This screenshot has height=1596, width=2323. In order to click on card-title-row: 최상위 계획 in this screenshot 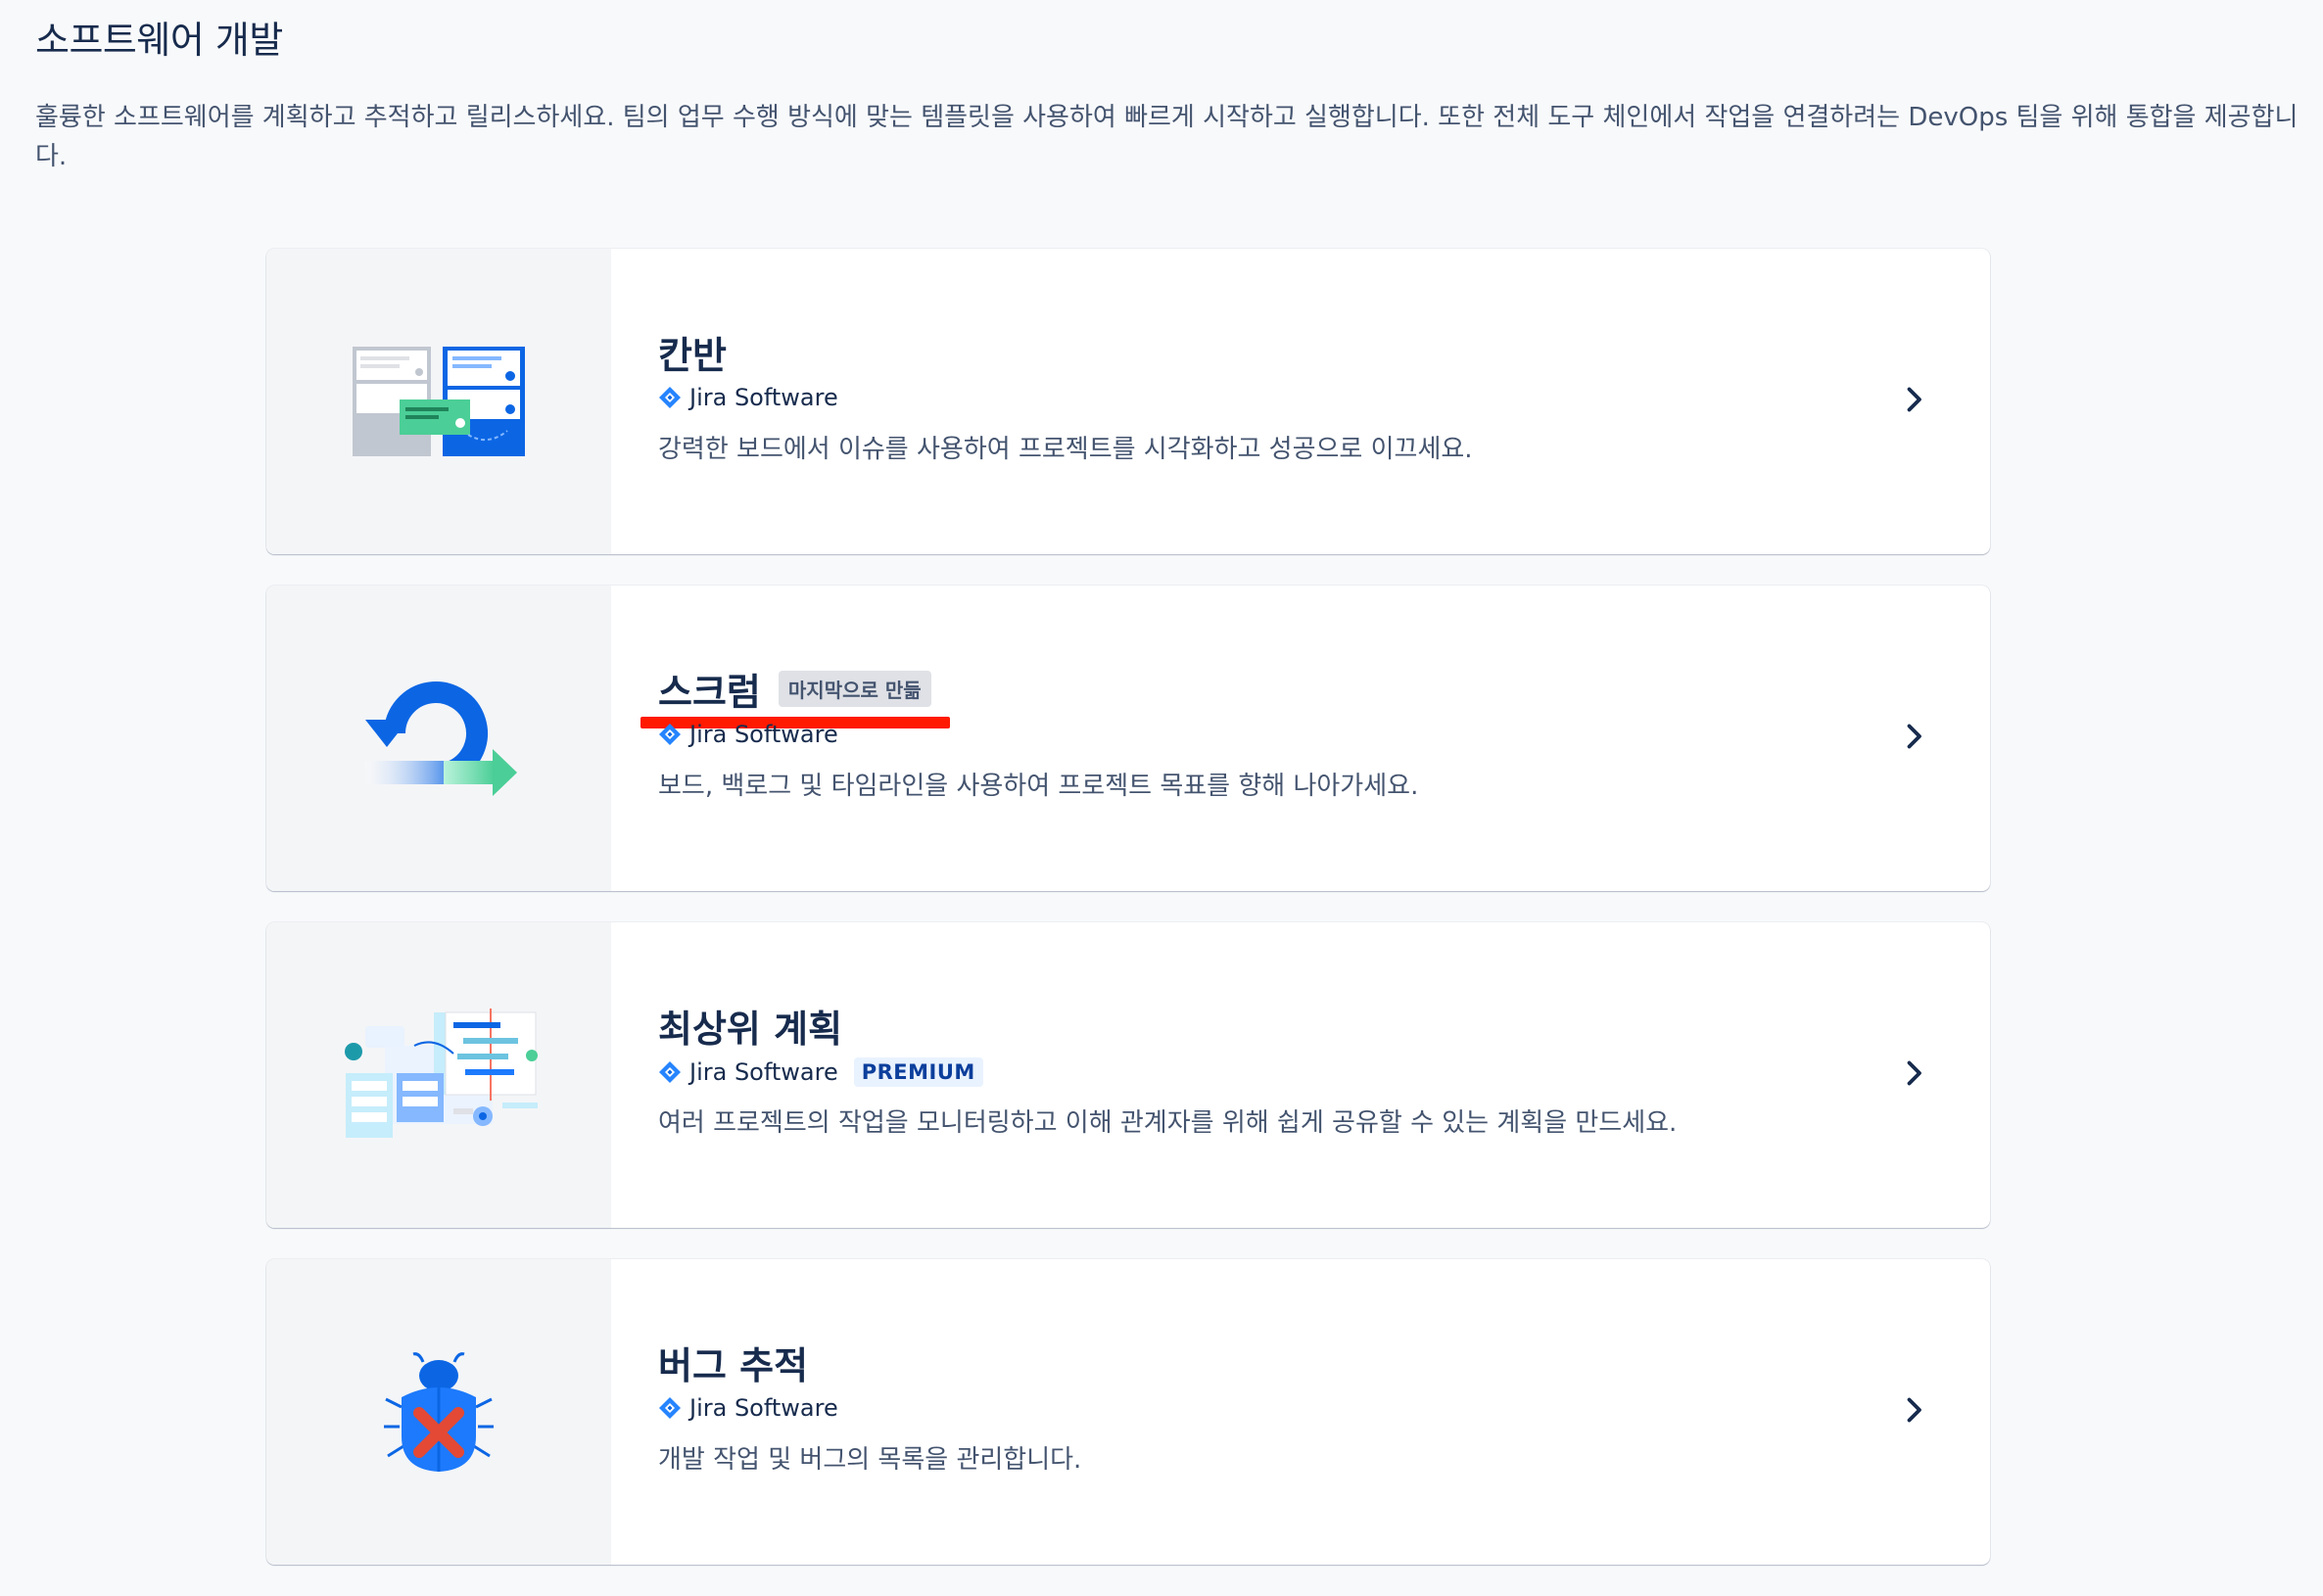, I will do `click(750, 1026)`.